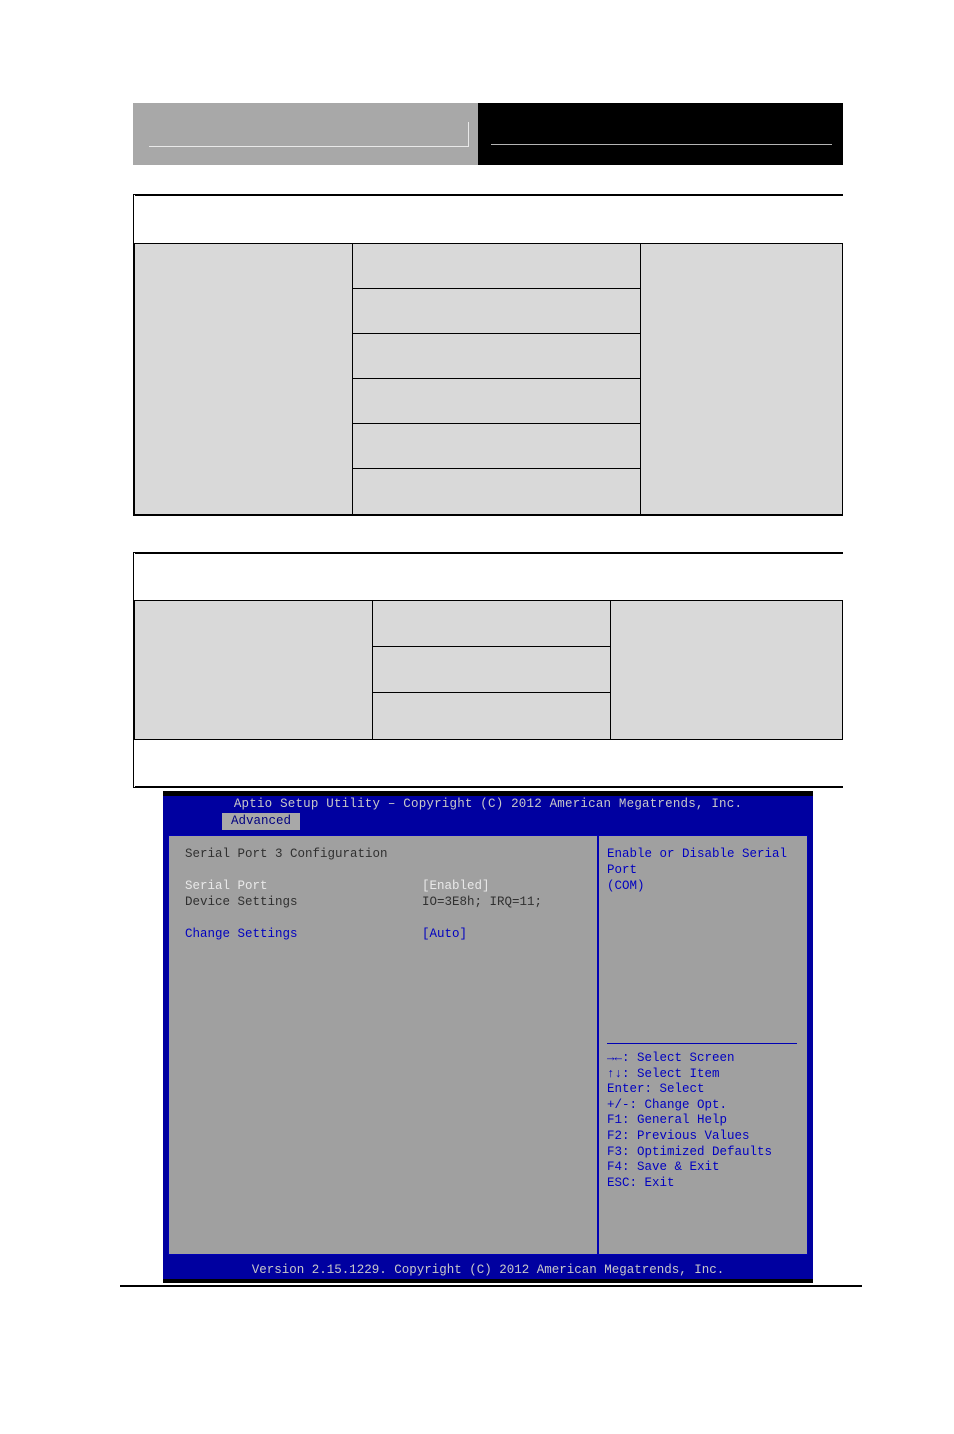 The width and height of the screenshot is (954, 1434). Describe the element at coordinates (488, 821) in the screenshot. I see `bios-tab-bar: Advanced` at that location.